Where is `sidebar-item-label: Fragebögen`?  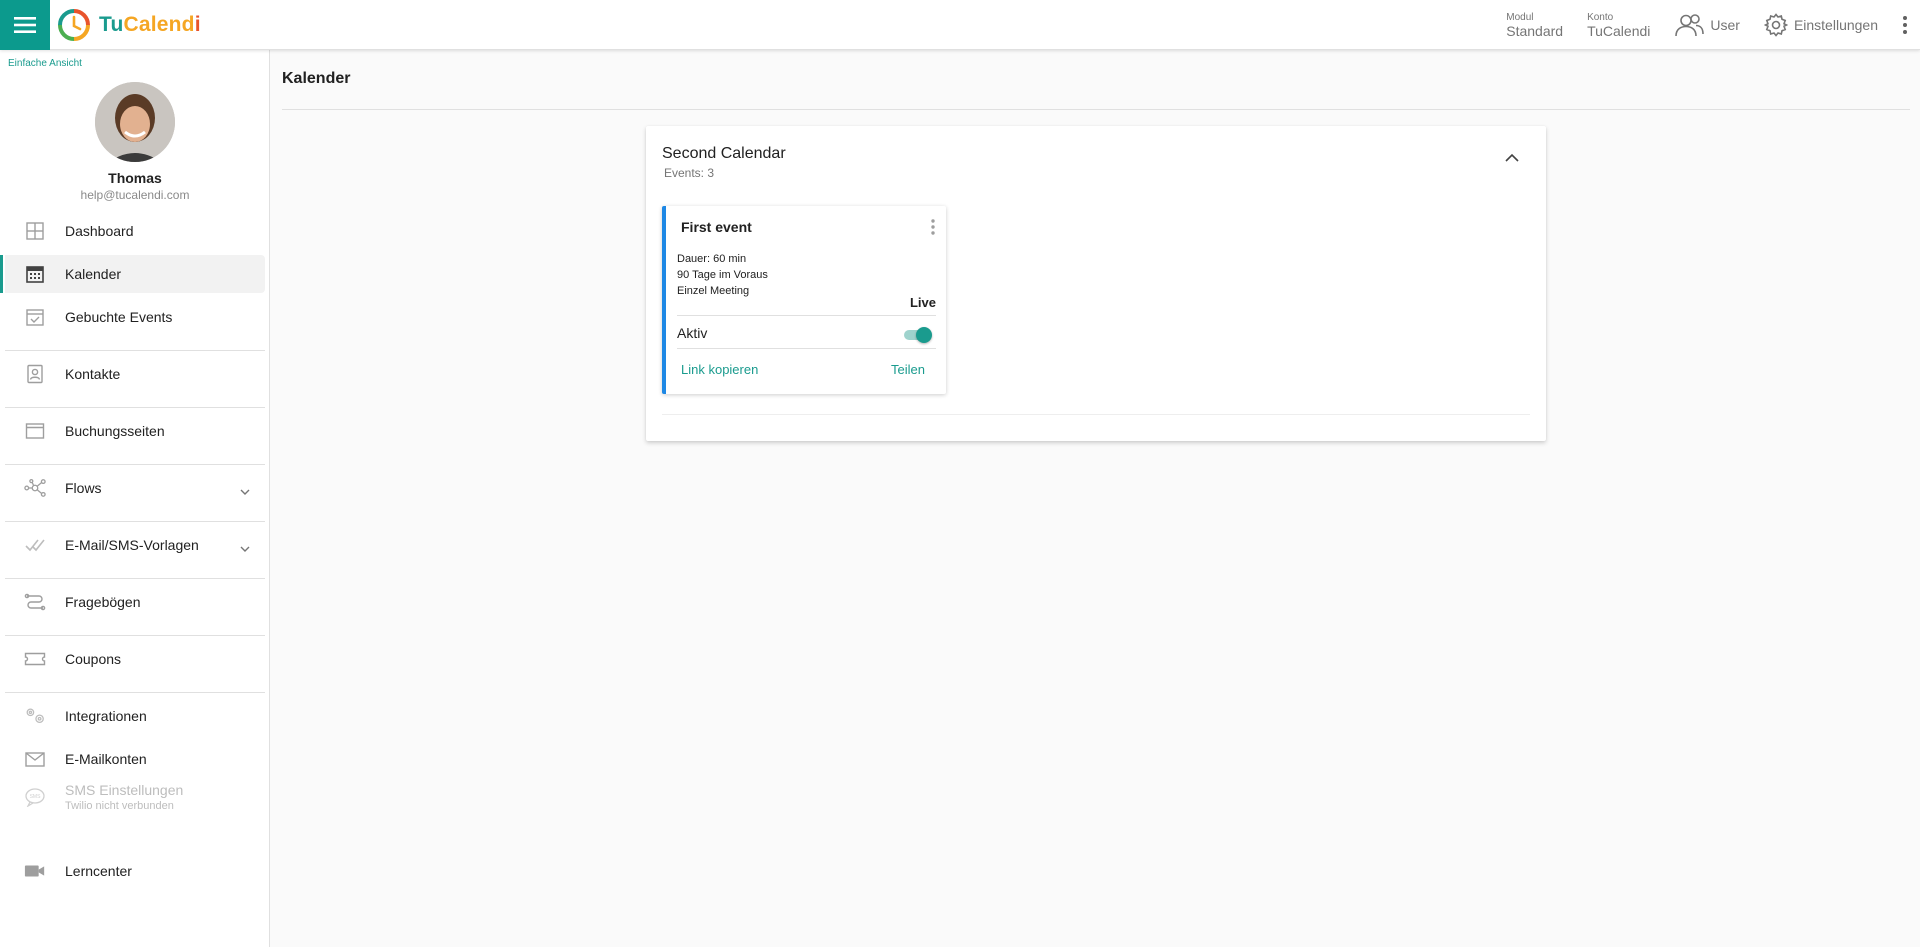 sidebar-item-label: Fragebögen is located at coordinates (103, 602).